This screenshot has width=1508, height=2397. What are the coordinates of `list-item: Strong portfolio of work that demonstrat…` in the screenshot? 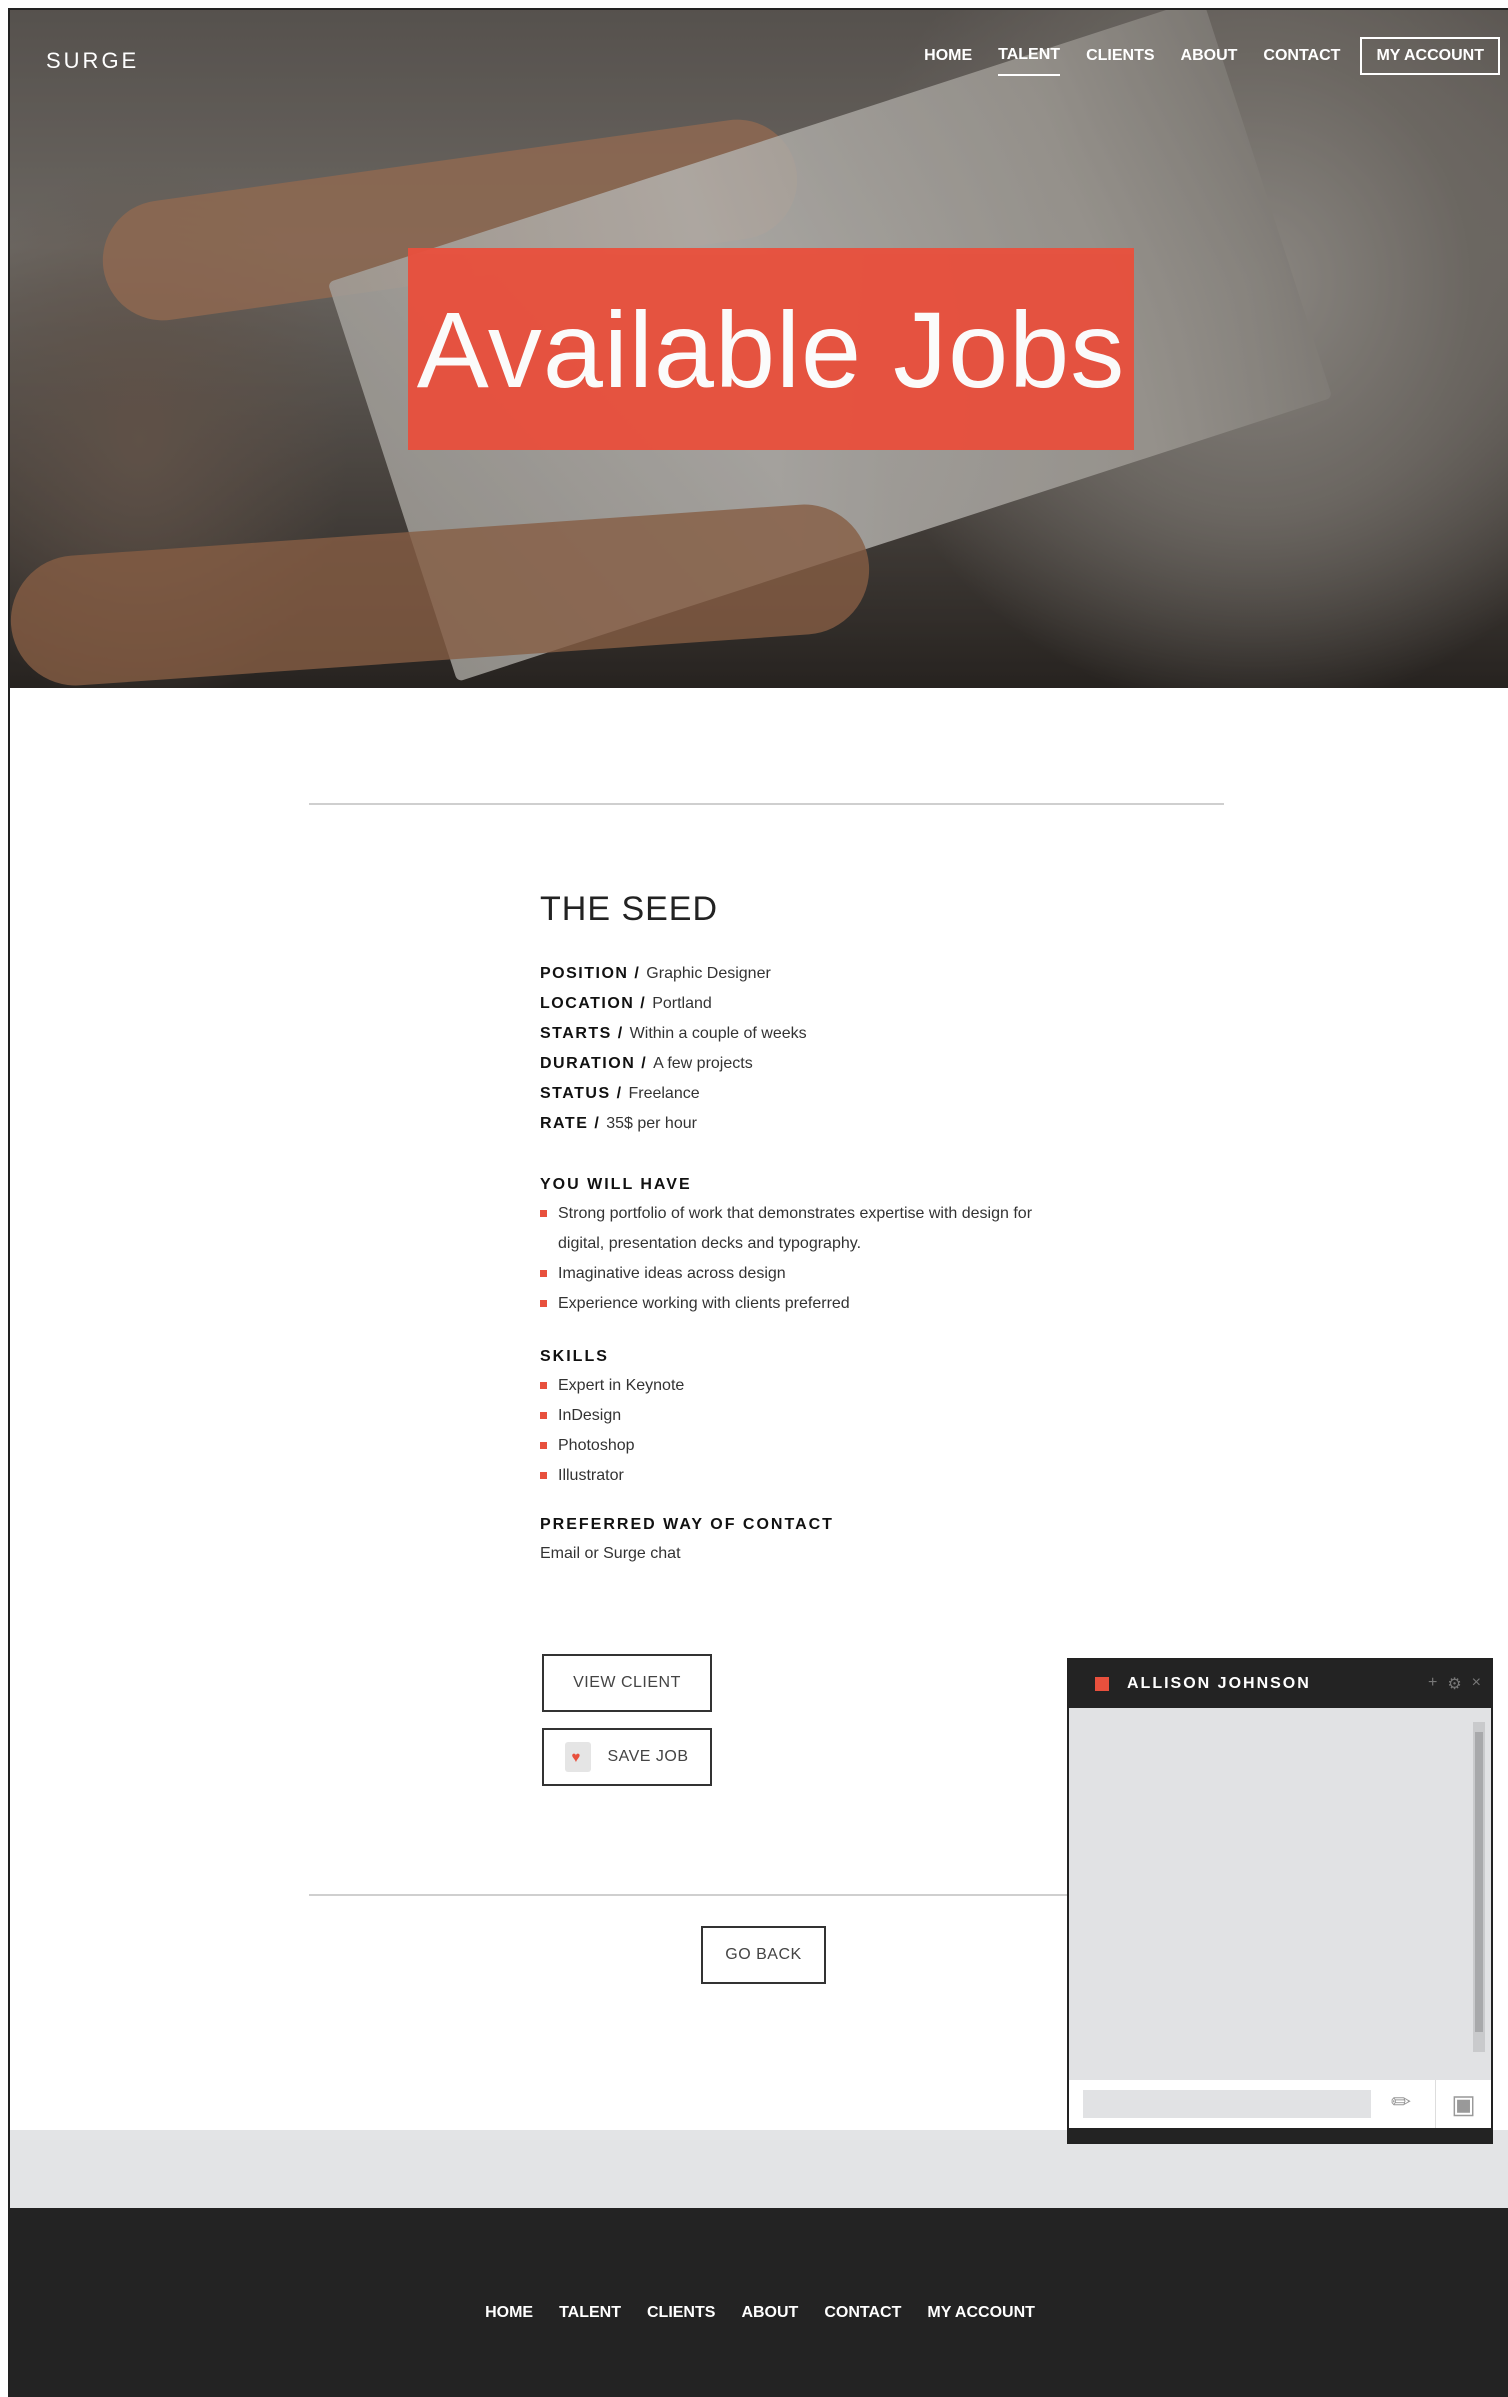 It's located at (800, 1229).